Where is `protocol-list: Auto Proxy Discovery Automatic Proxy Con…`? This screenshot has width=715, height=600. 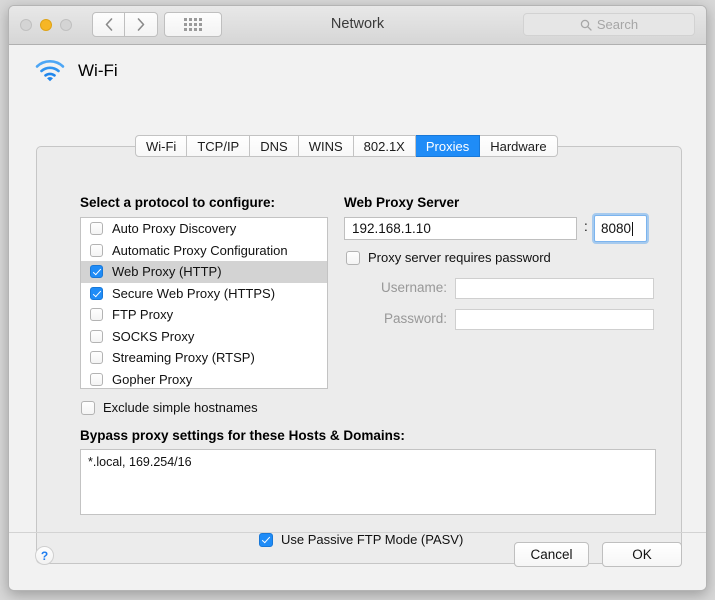
protocol-list: Auto Proxy Discovery Automatic Proxy Con… is located at coordinates (204, 303).